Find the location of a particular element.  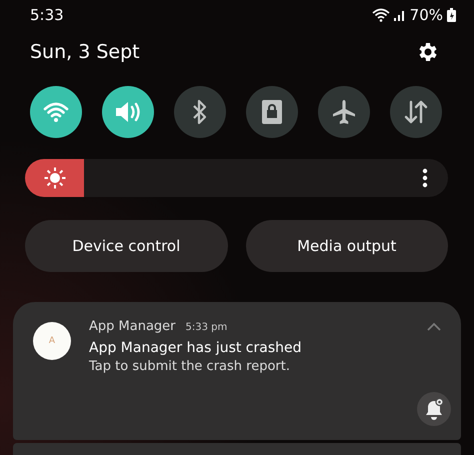

data-toggle is located at coordinates (416, 112).